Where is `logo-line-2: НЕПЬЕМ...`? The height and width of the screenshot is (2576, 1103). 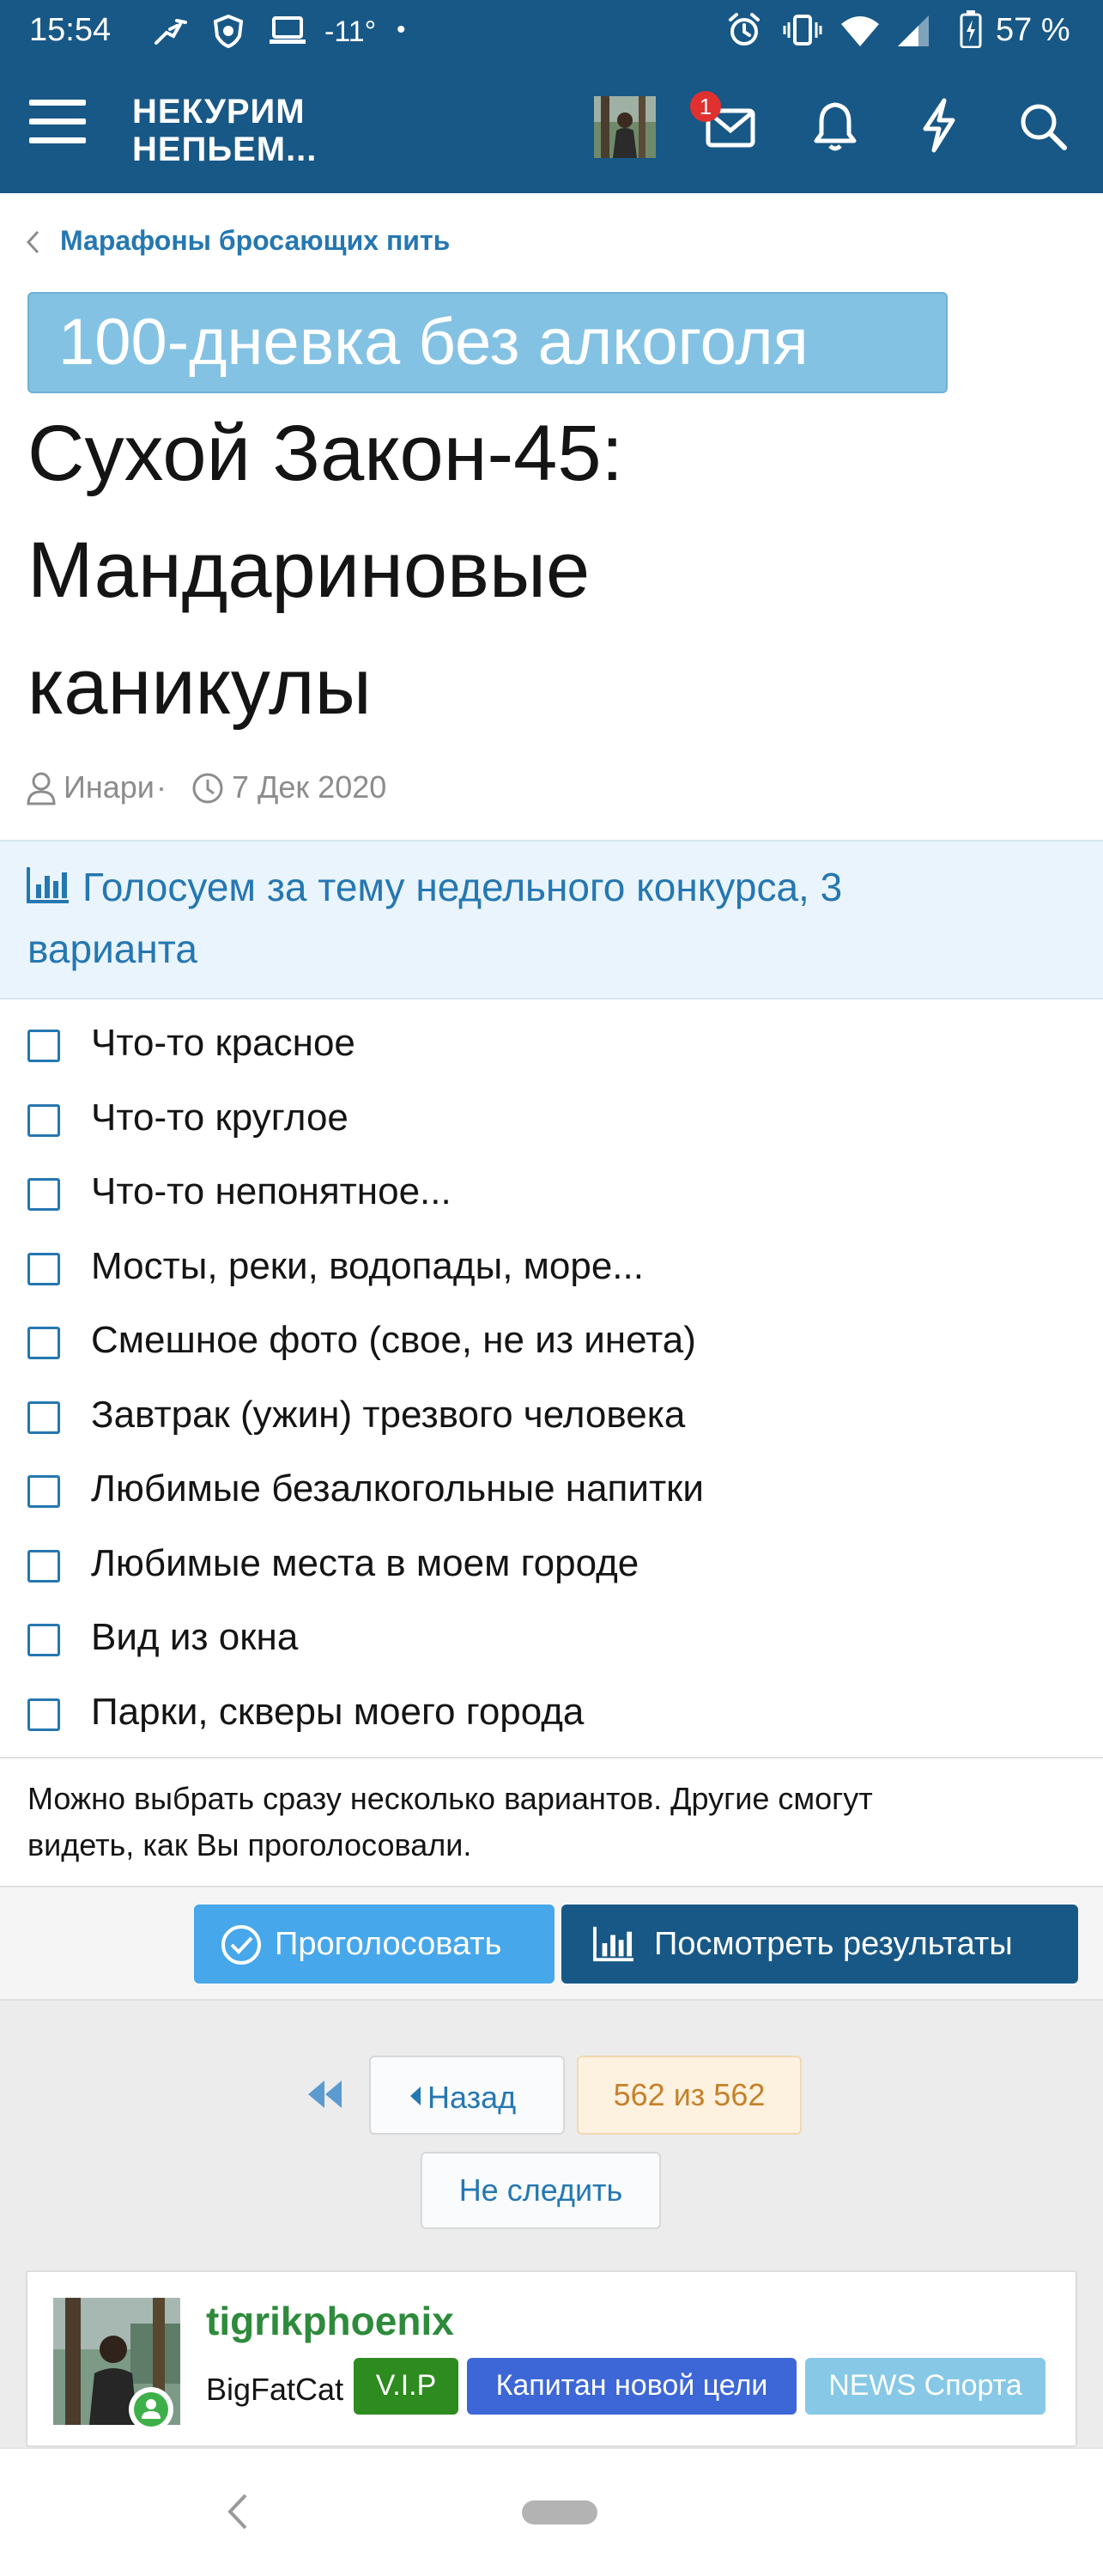 logo-line-2: НЕПЬЕМ... is located at coordinates (225, 149).